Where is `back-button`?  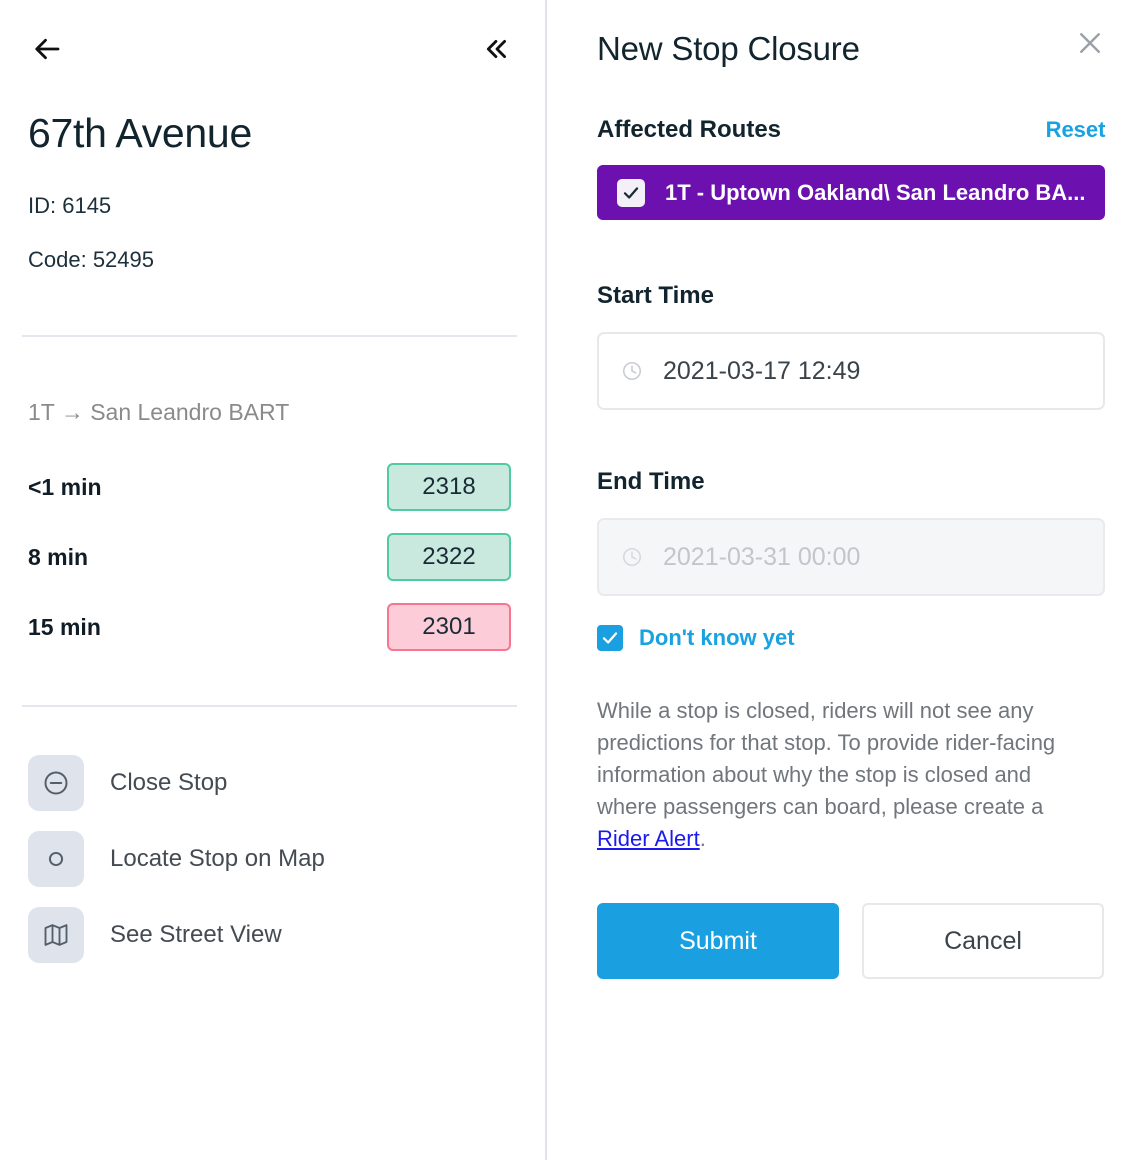
back-button is located at coordinates (48, 49).